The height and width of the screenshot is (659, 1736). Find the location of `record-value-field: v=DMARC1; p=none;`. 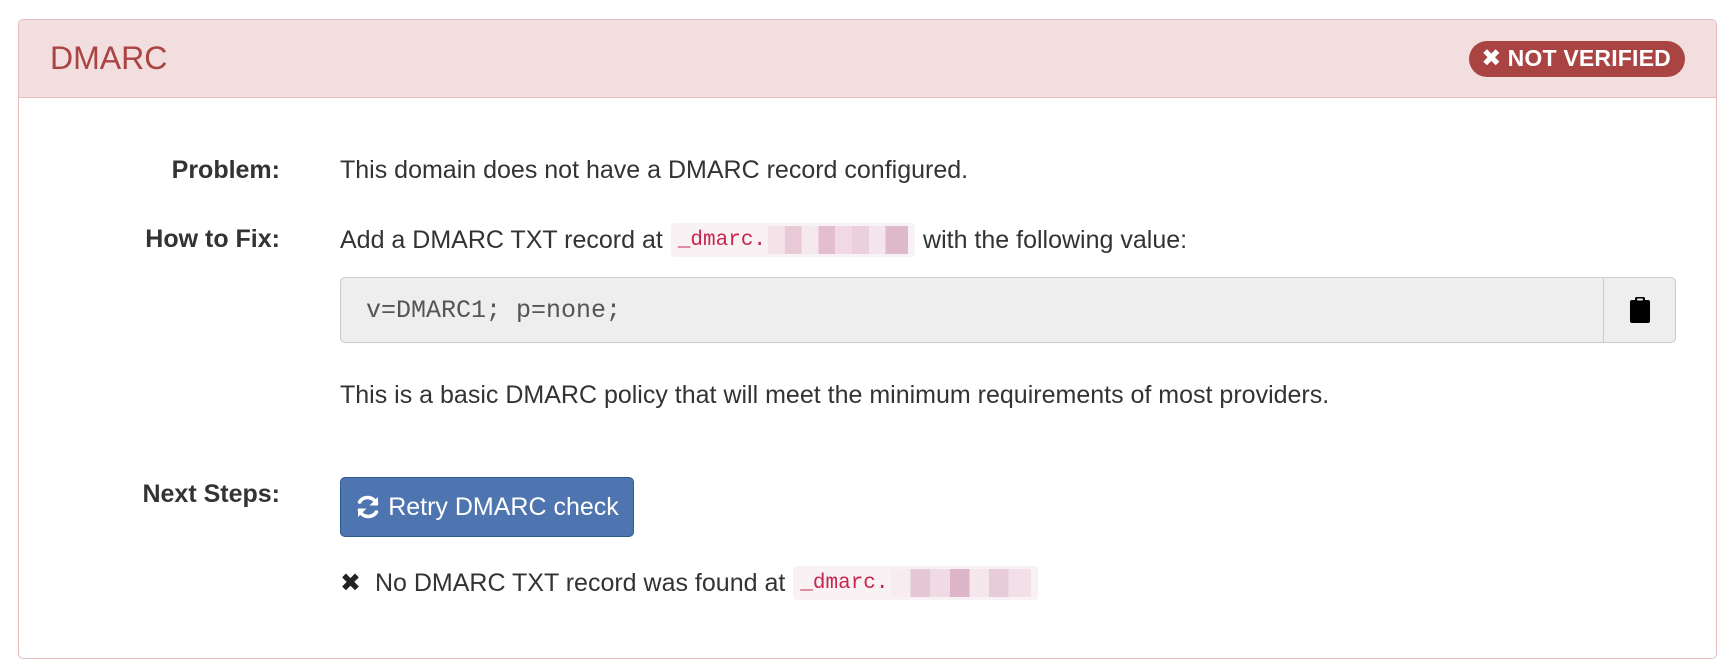

record-value-field: v=DMARC1; p=none; is located at coordinates (1008, 310).